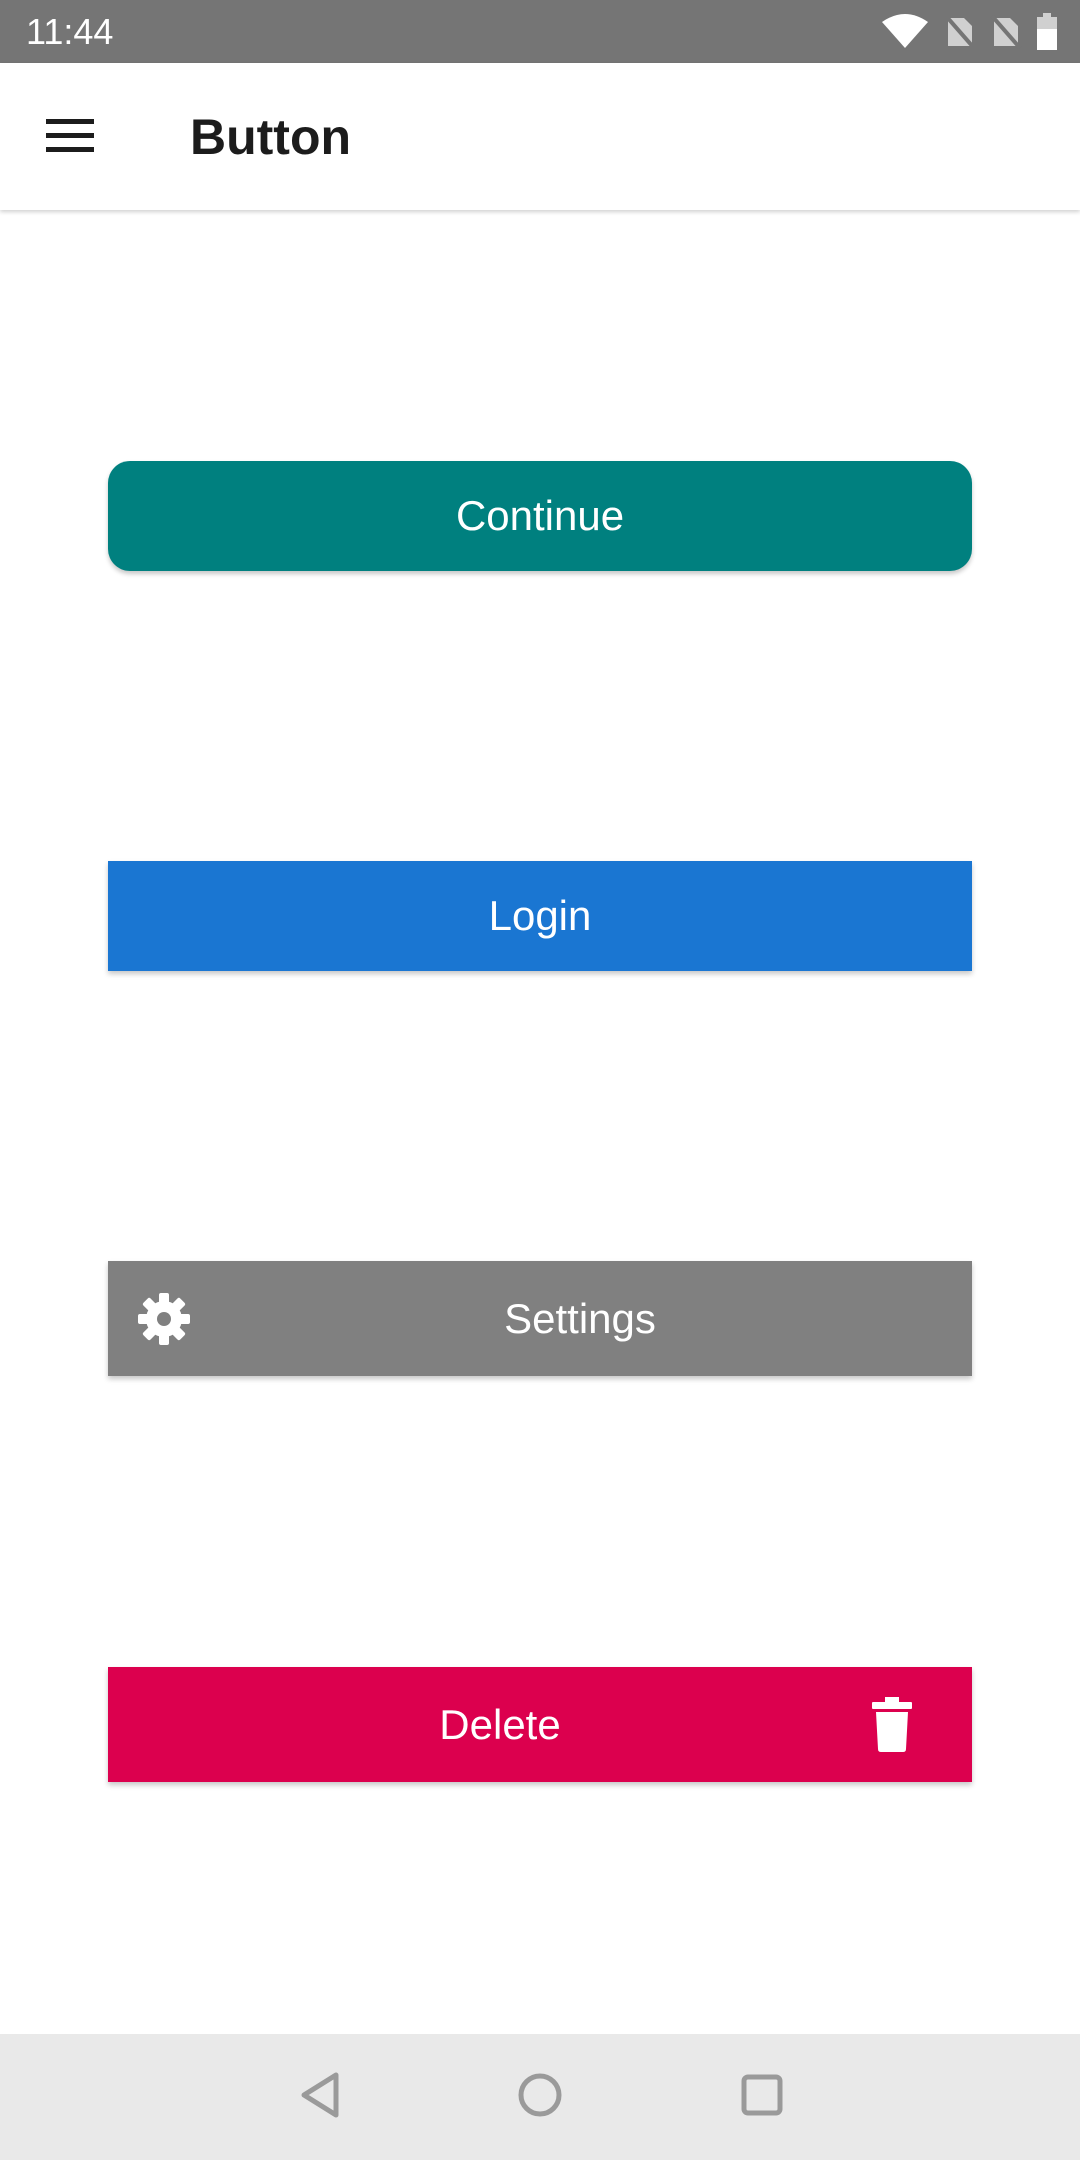  I want to click on trash-icon, so click(892, 1724).